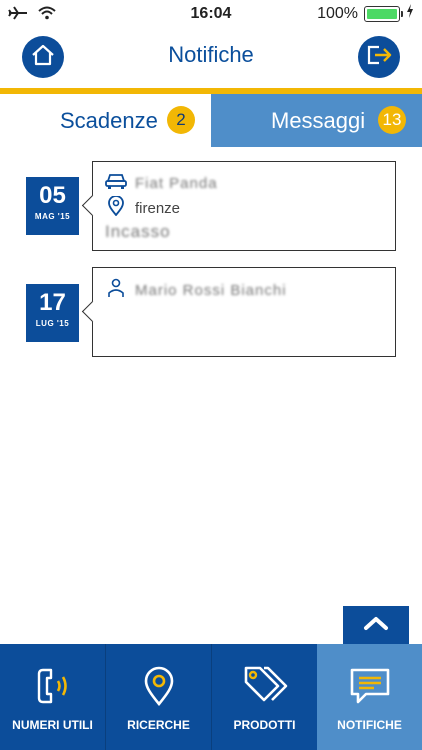 This screenshot has height=750, width=422. I want to click on notification-person: Mario Rossi Bianchi, so click(211, 290).